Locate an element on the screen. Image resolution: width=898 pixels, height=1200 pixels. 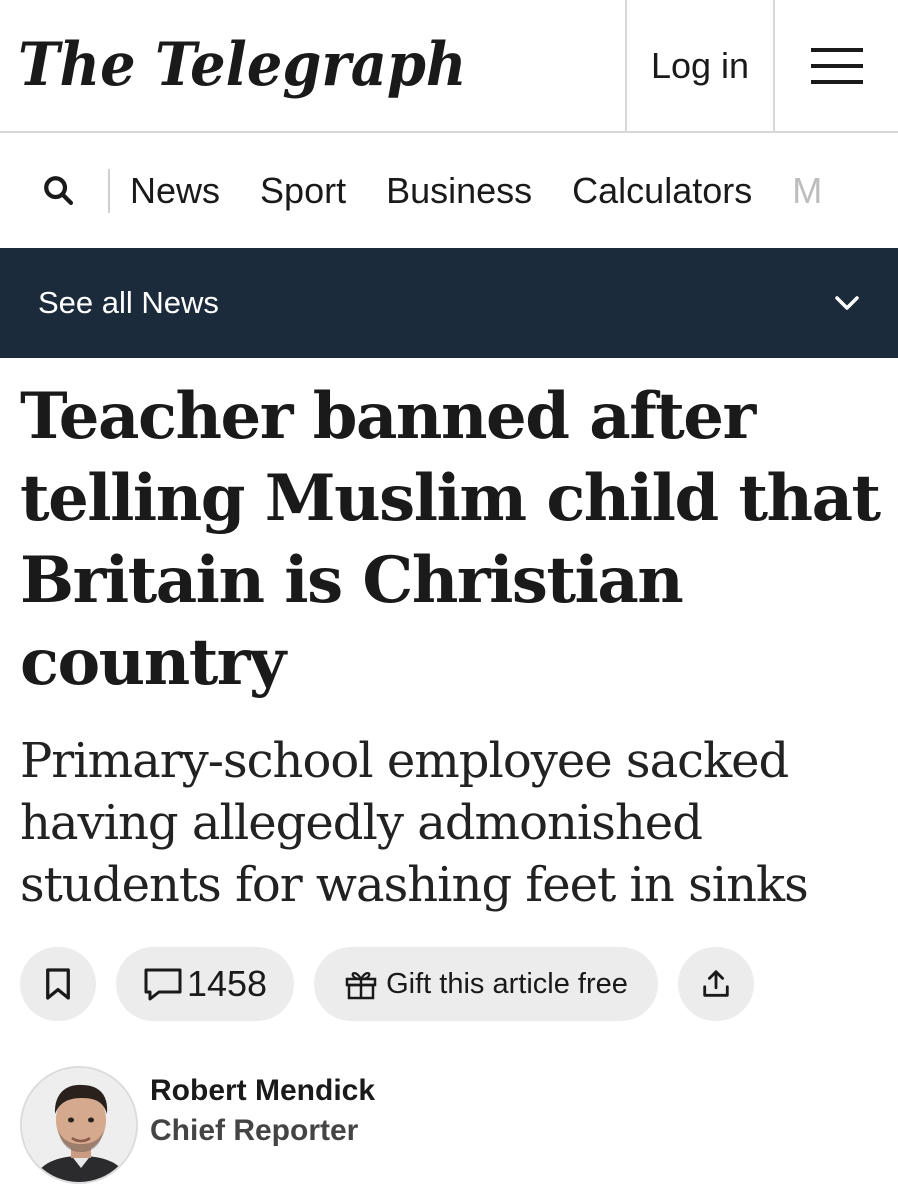
site-header: The Telegraph Log in is located at coordinates (449, 66).